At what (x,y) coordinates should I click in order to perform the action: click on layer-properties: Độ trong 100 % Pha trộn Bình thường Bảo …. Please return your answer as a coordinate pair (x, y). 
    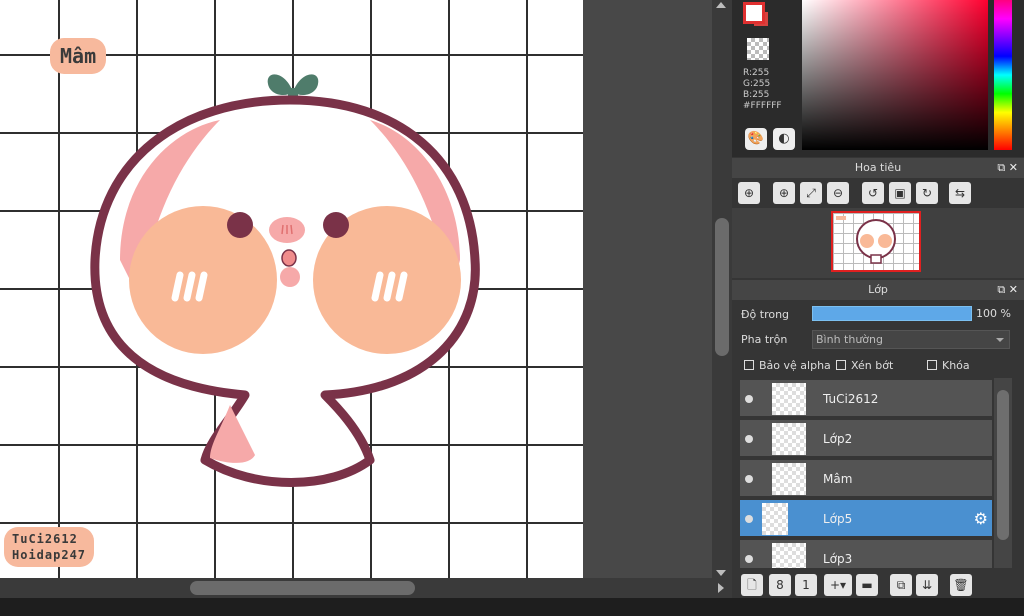
    Looking at the image, I should click on (878, 339).